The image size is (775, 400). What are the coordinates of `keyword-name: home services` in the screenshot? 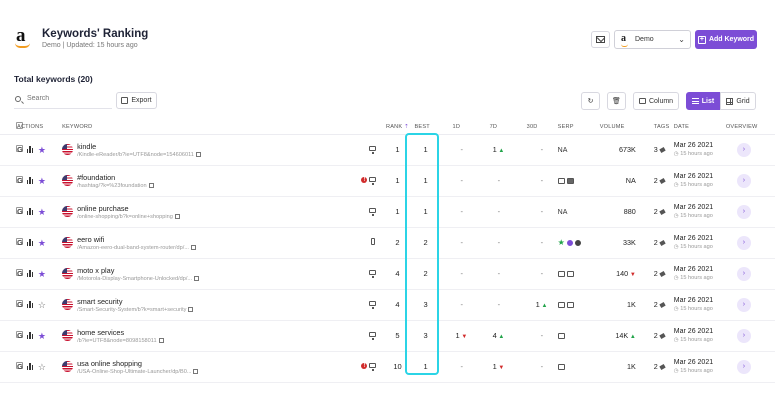 It's located at (100, 332).